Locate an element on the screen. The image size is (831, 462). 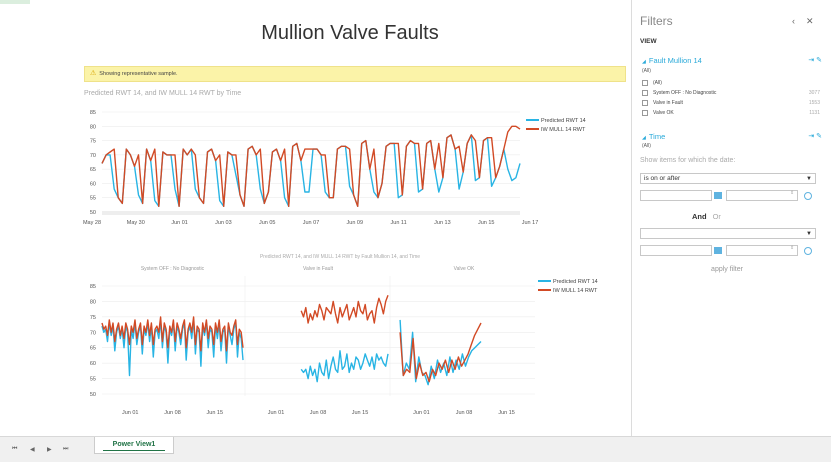
checkbox-item: Valve in Fault 1553 is located at coordinates (731, 104).